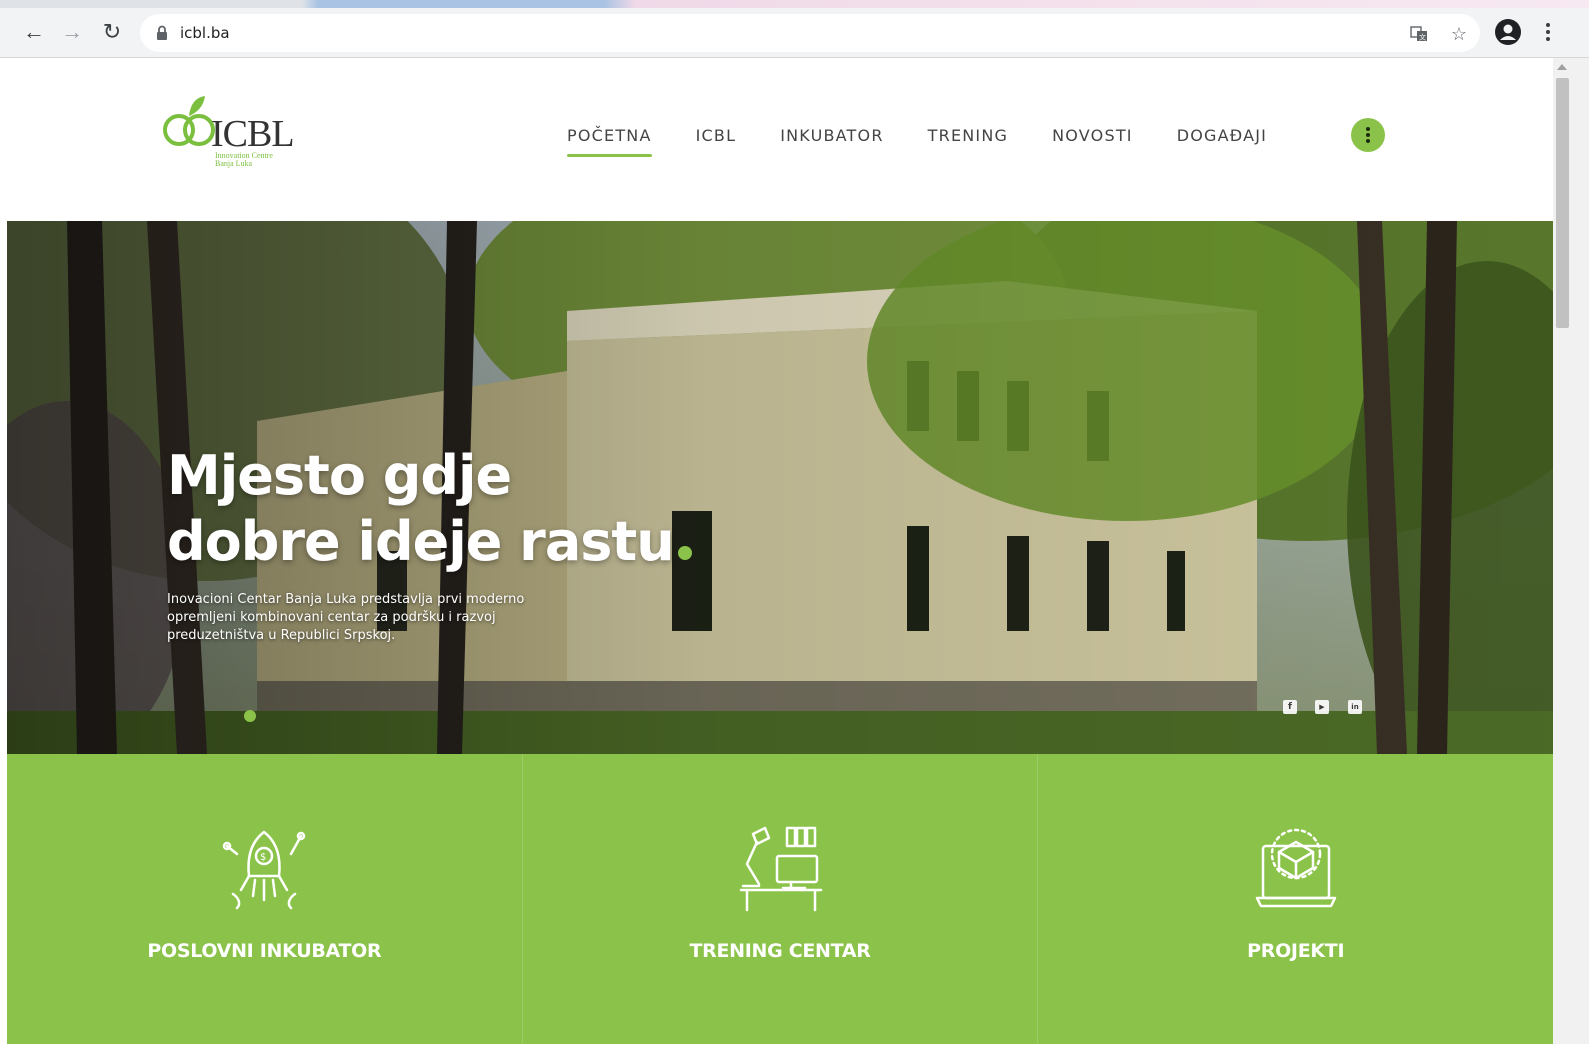  What do you see at coordinates (968, 131) in the screenshot?
I see `nav-item-trening: TRENING` at bounding box center [968, 131].